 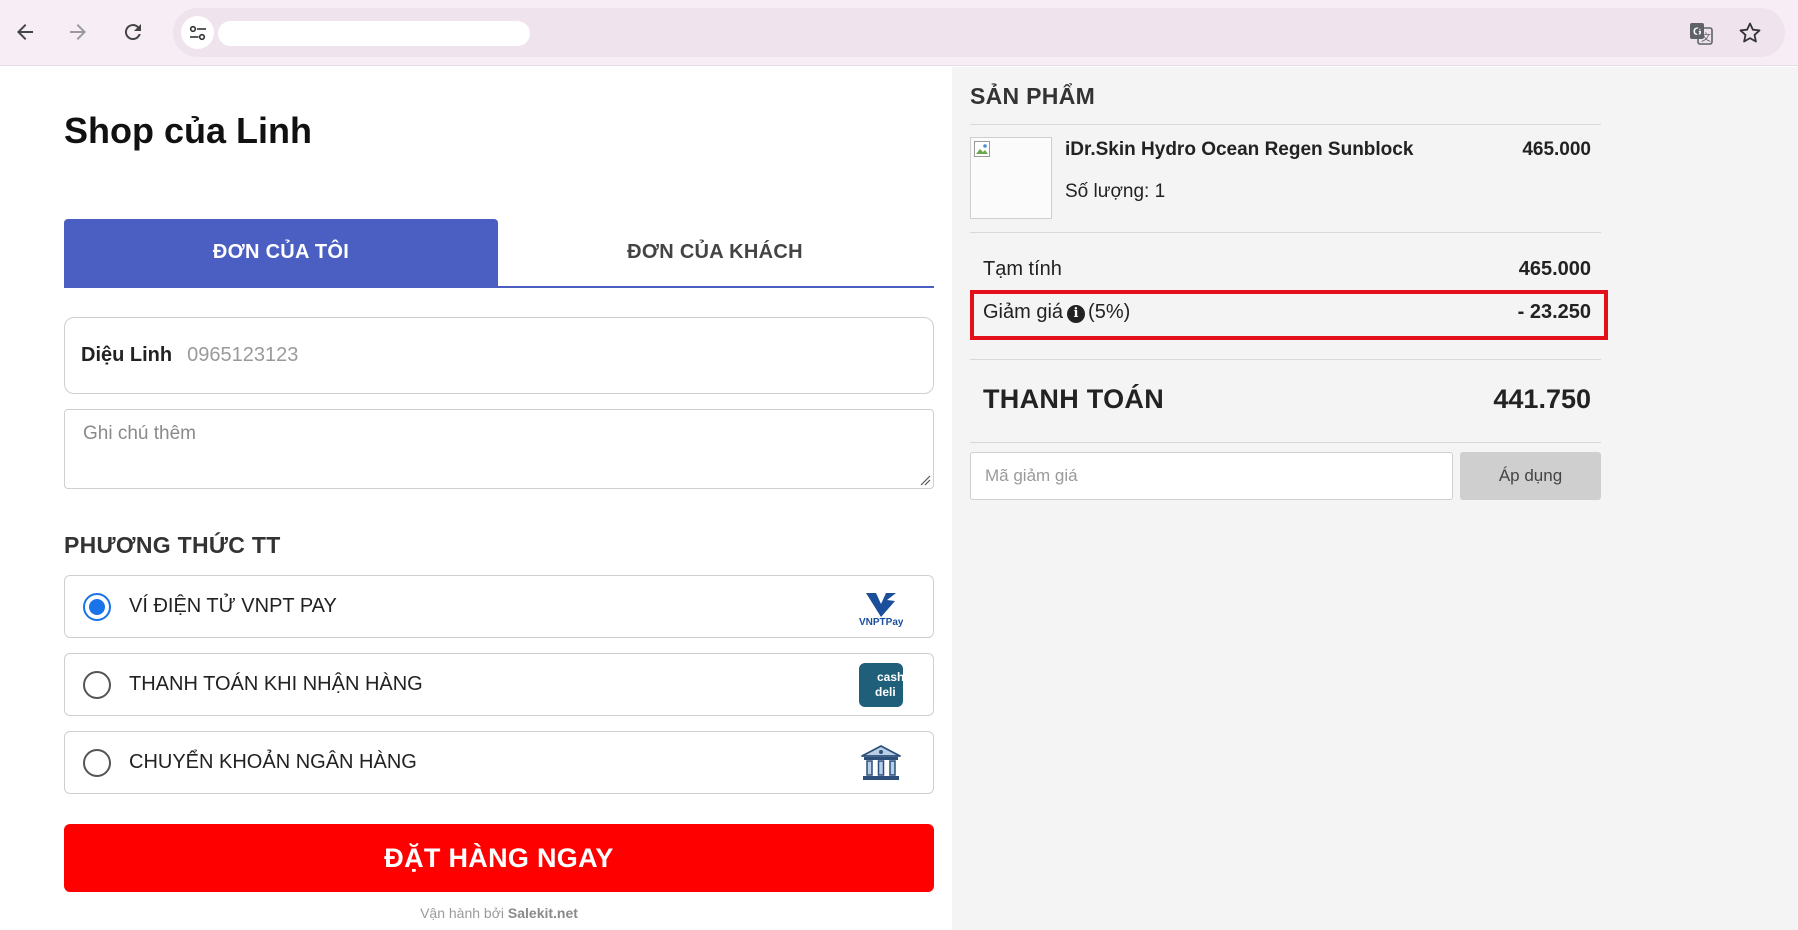 I want to click on order-tabs: ĐƠN CỦA TÔI ĐƠN CỦA KHÁCH, so click(x=499, y=253).